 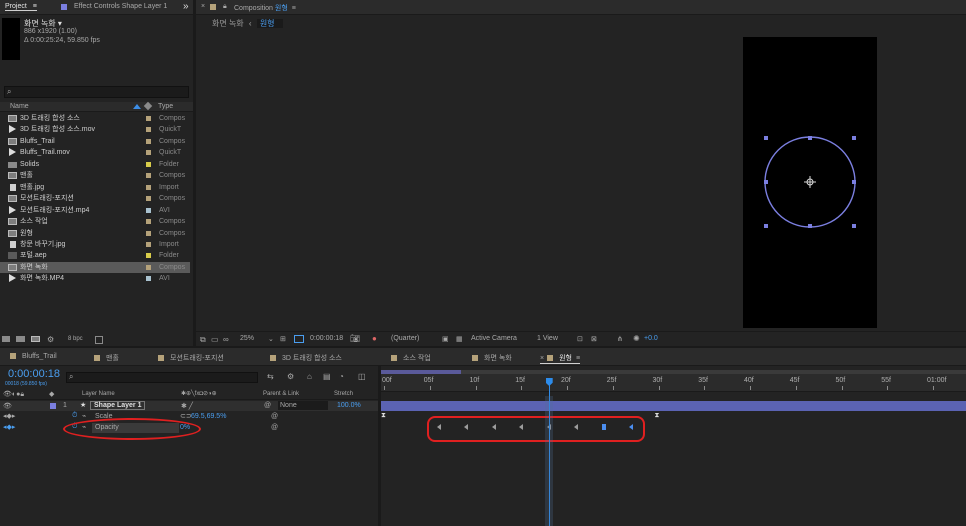 What do you see at coordinates (494, 338) in the screenshot?
I see `camera-select: Active Camera` at bounding box center [494, 338].